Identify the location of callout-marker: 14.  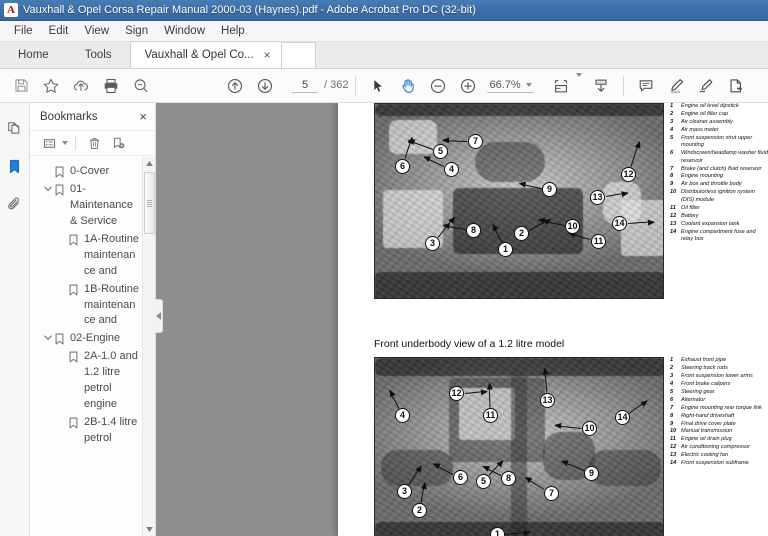
(619, 223).